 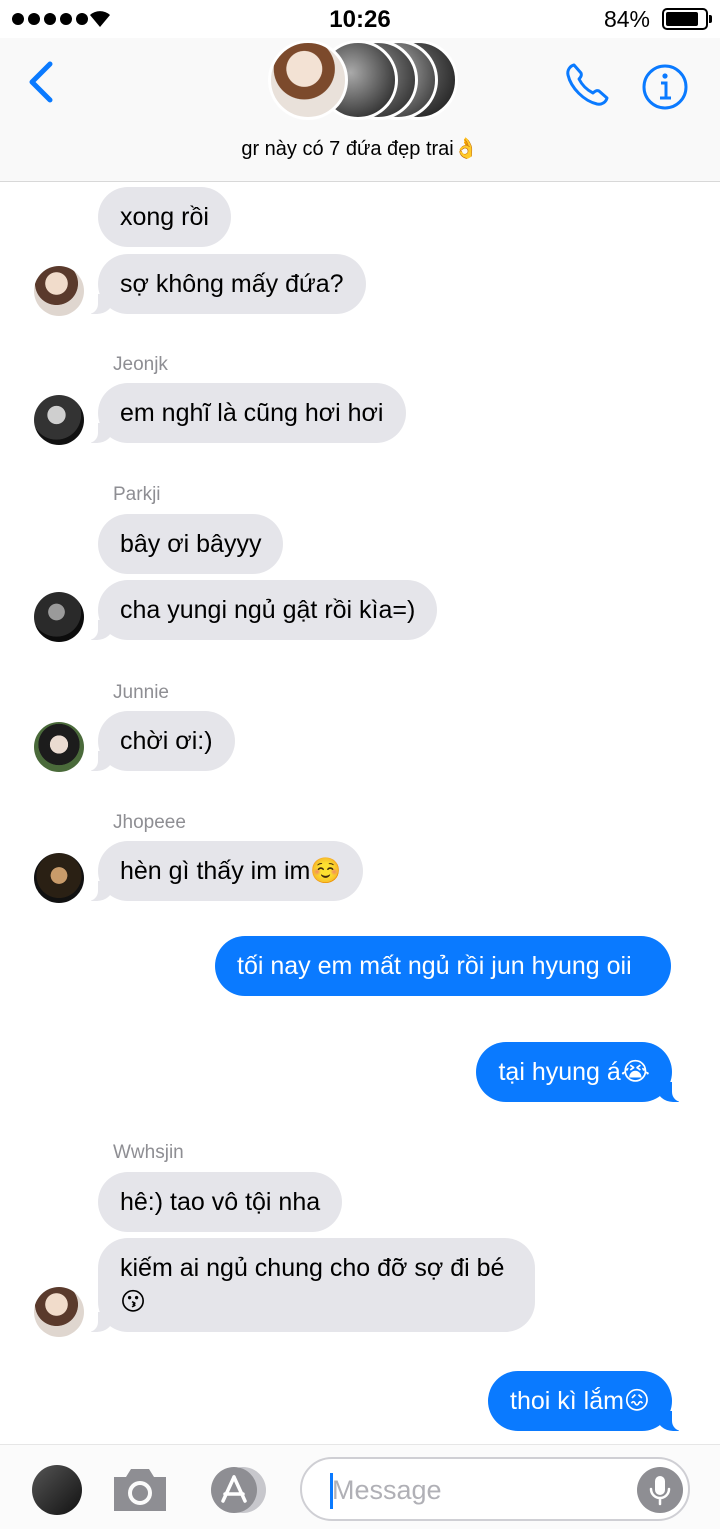 I want to click on message-text: hê:) tao vô tội nha, so click(x=220, y=1202).